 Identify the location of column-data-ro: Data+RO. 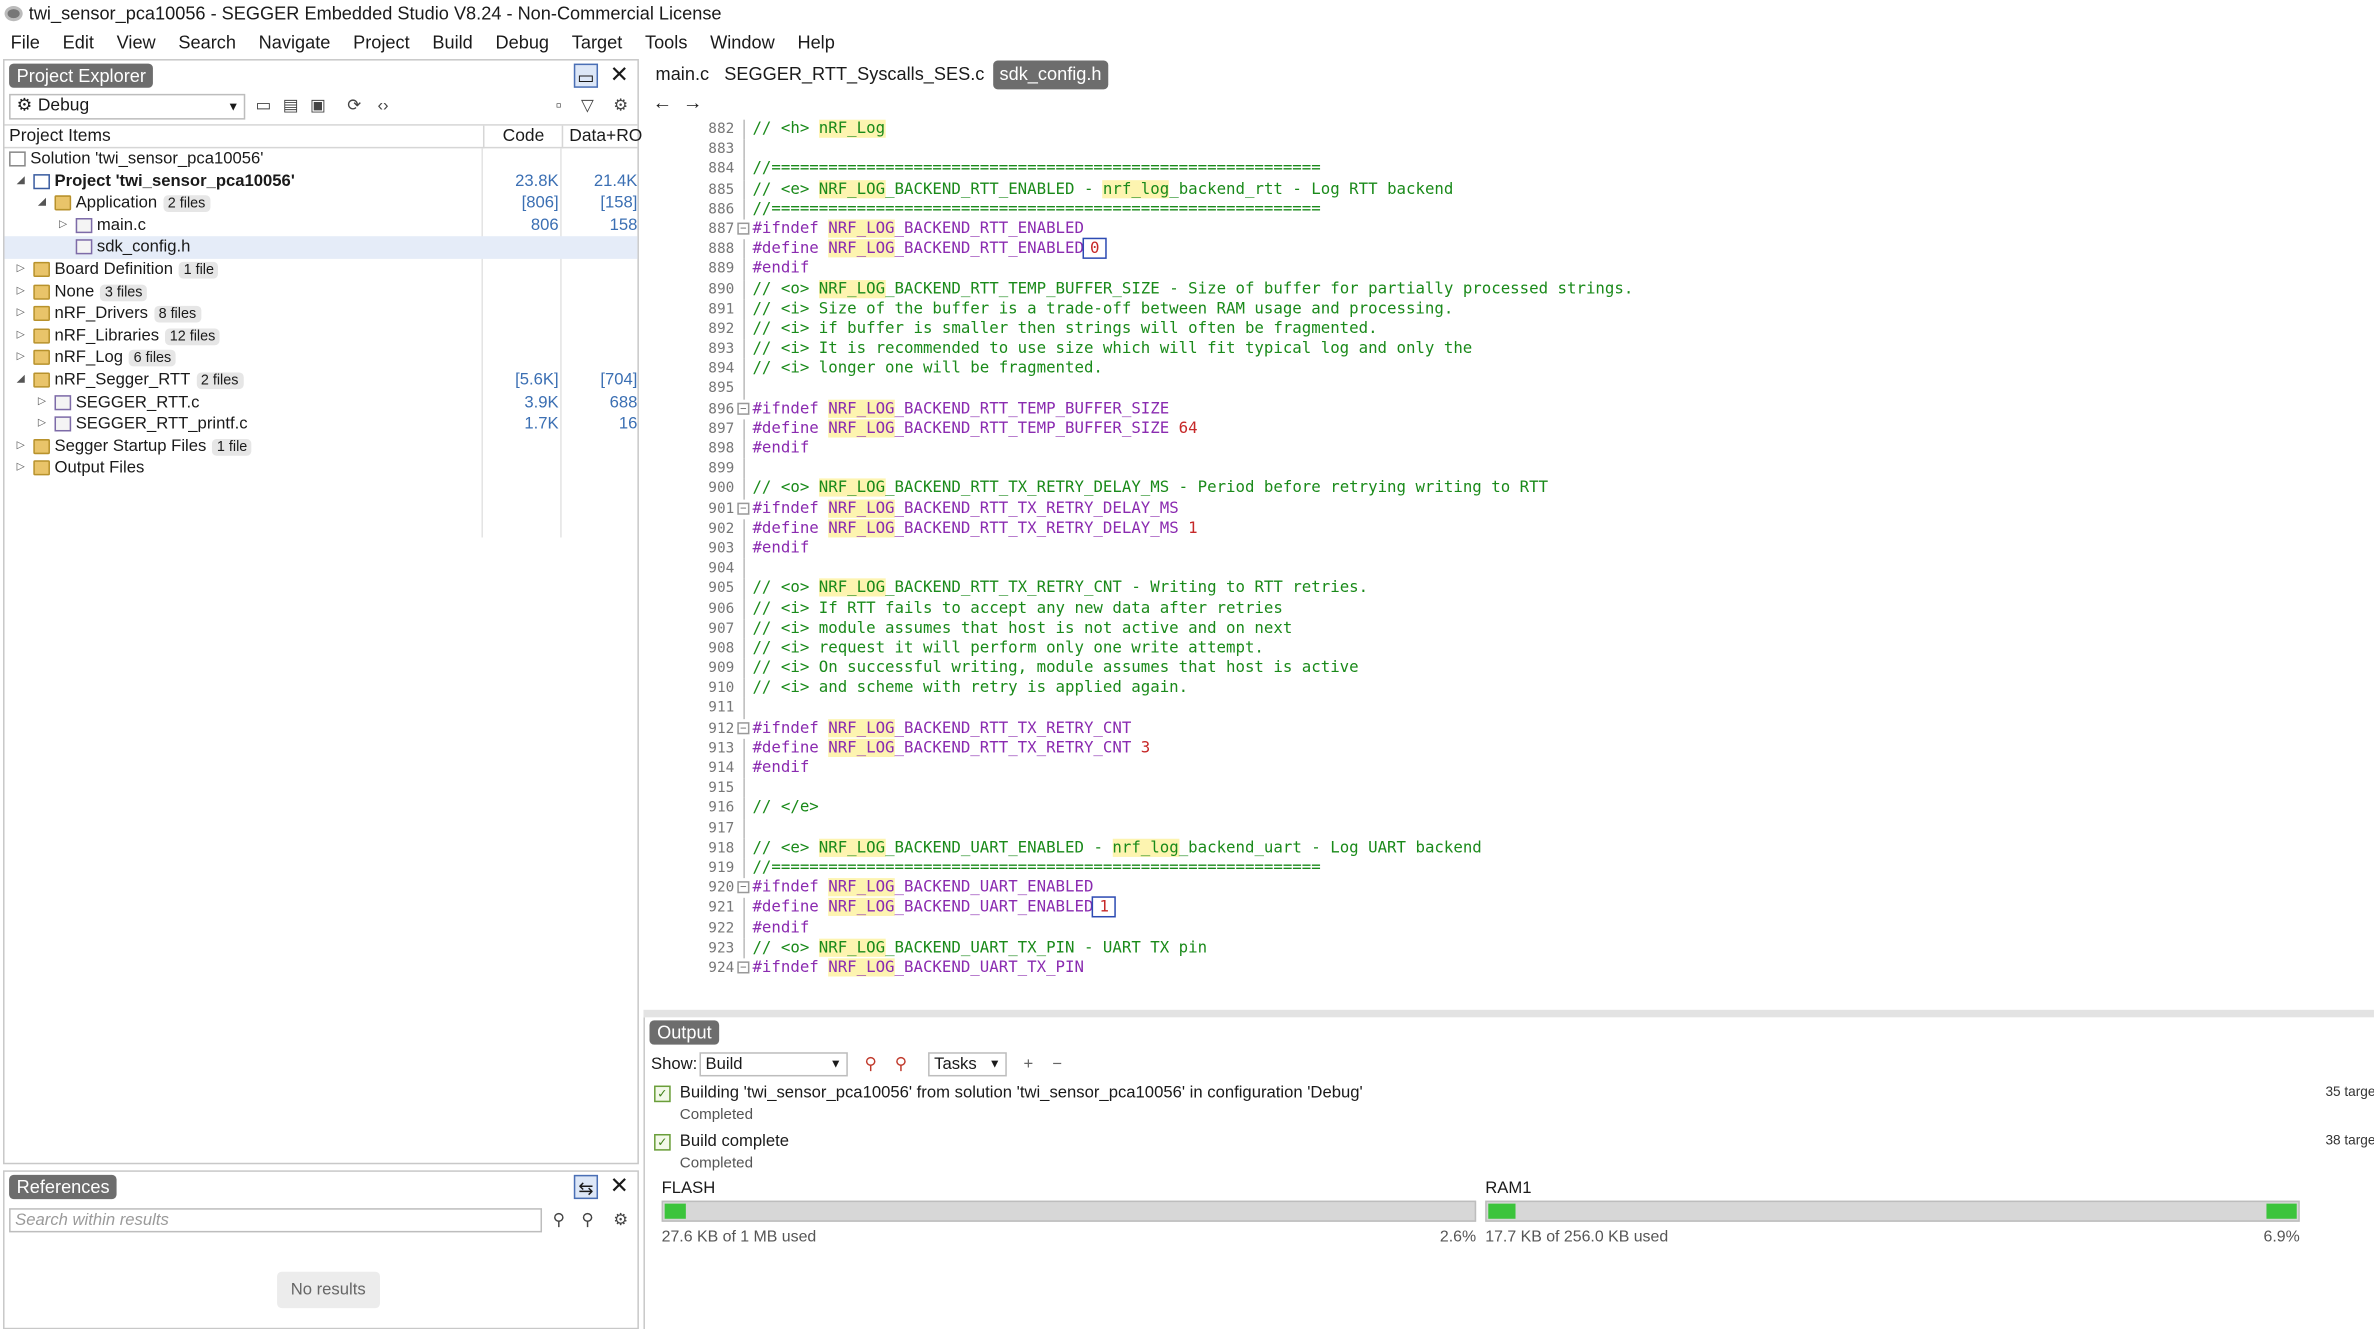
(601, 137).